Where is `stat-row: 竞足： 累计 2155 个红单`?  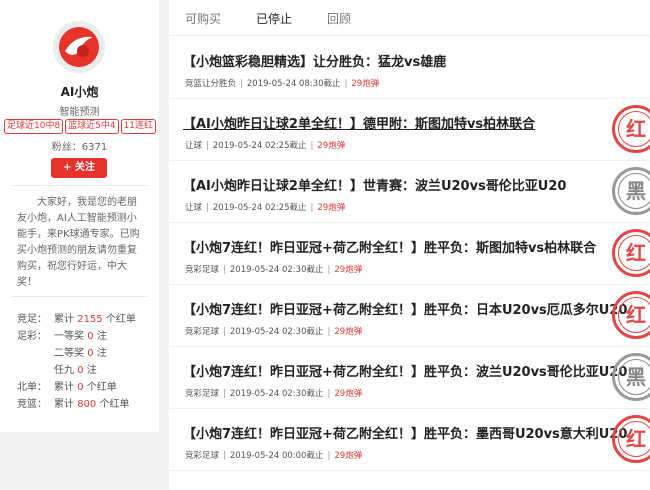 stat-row: 竞足： 累计 2155 个红单 is located at coordinates (84, 319).